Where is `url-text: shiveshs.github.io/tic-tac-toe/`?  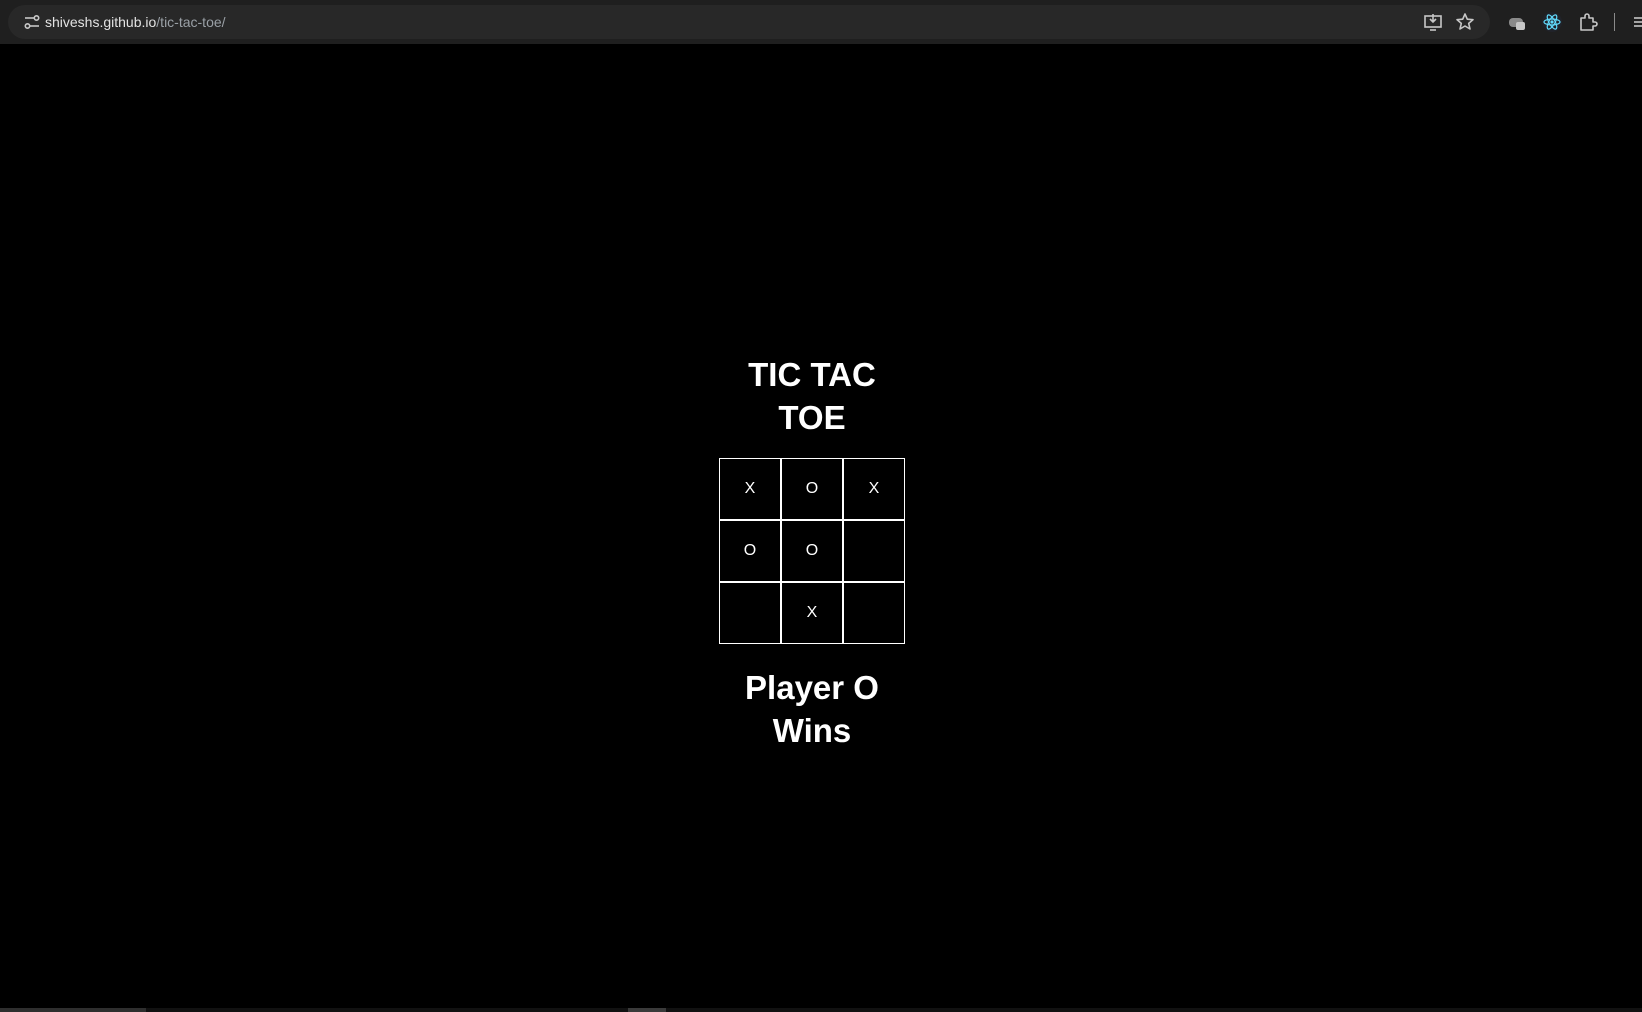
url-text: shiveshs.github.io/tic-tac-toe/ is located at coordinates (135, 22).